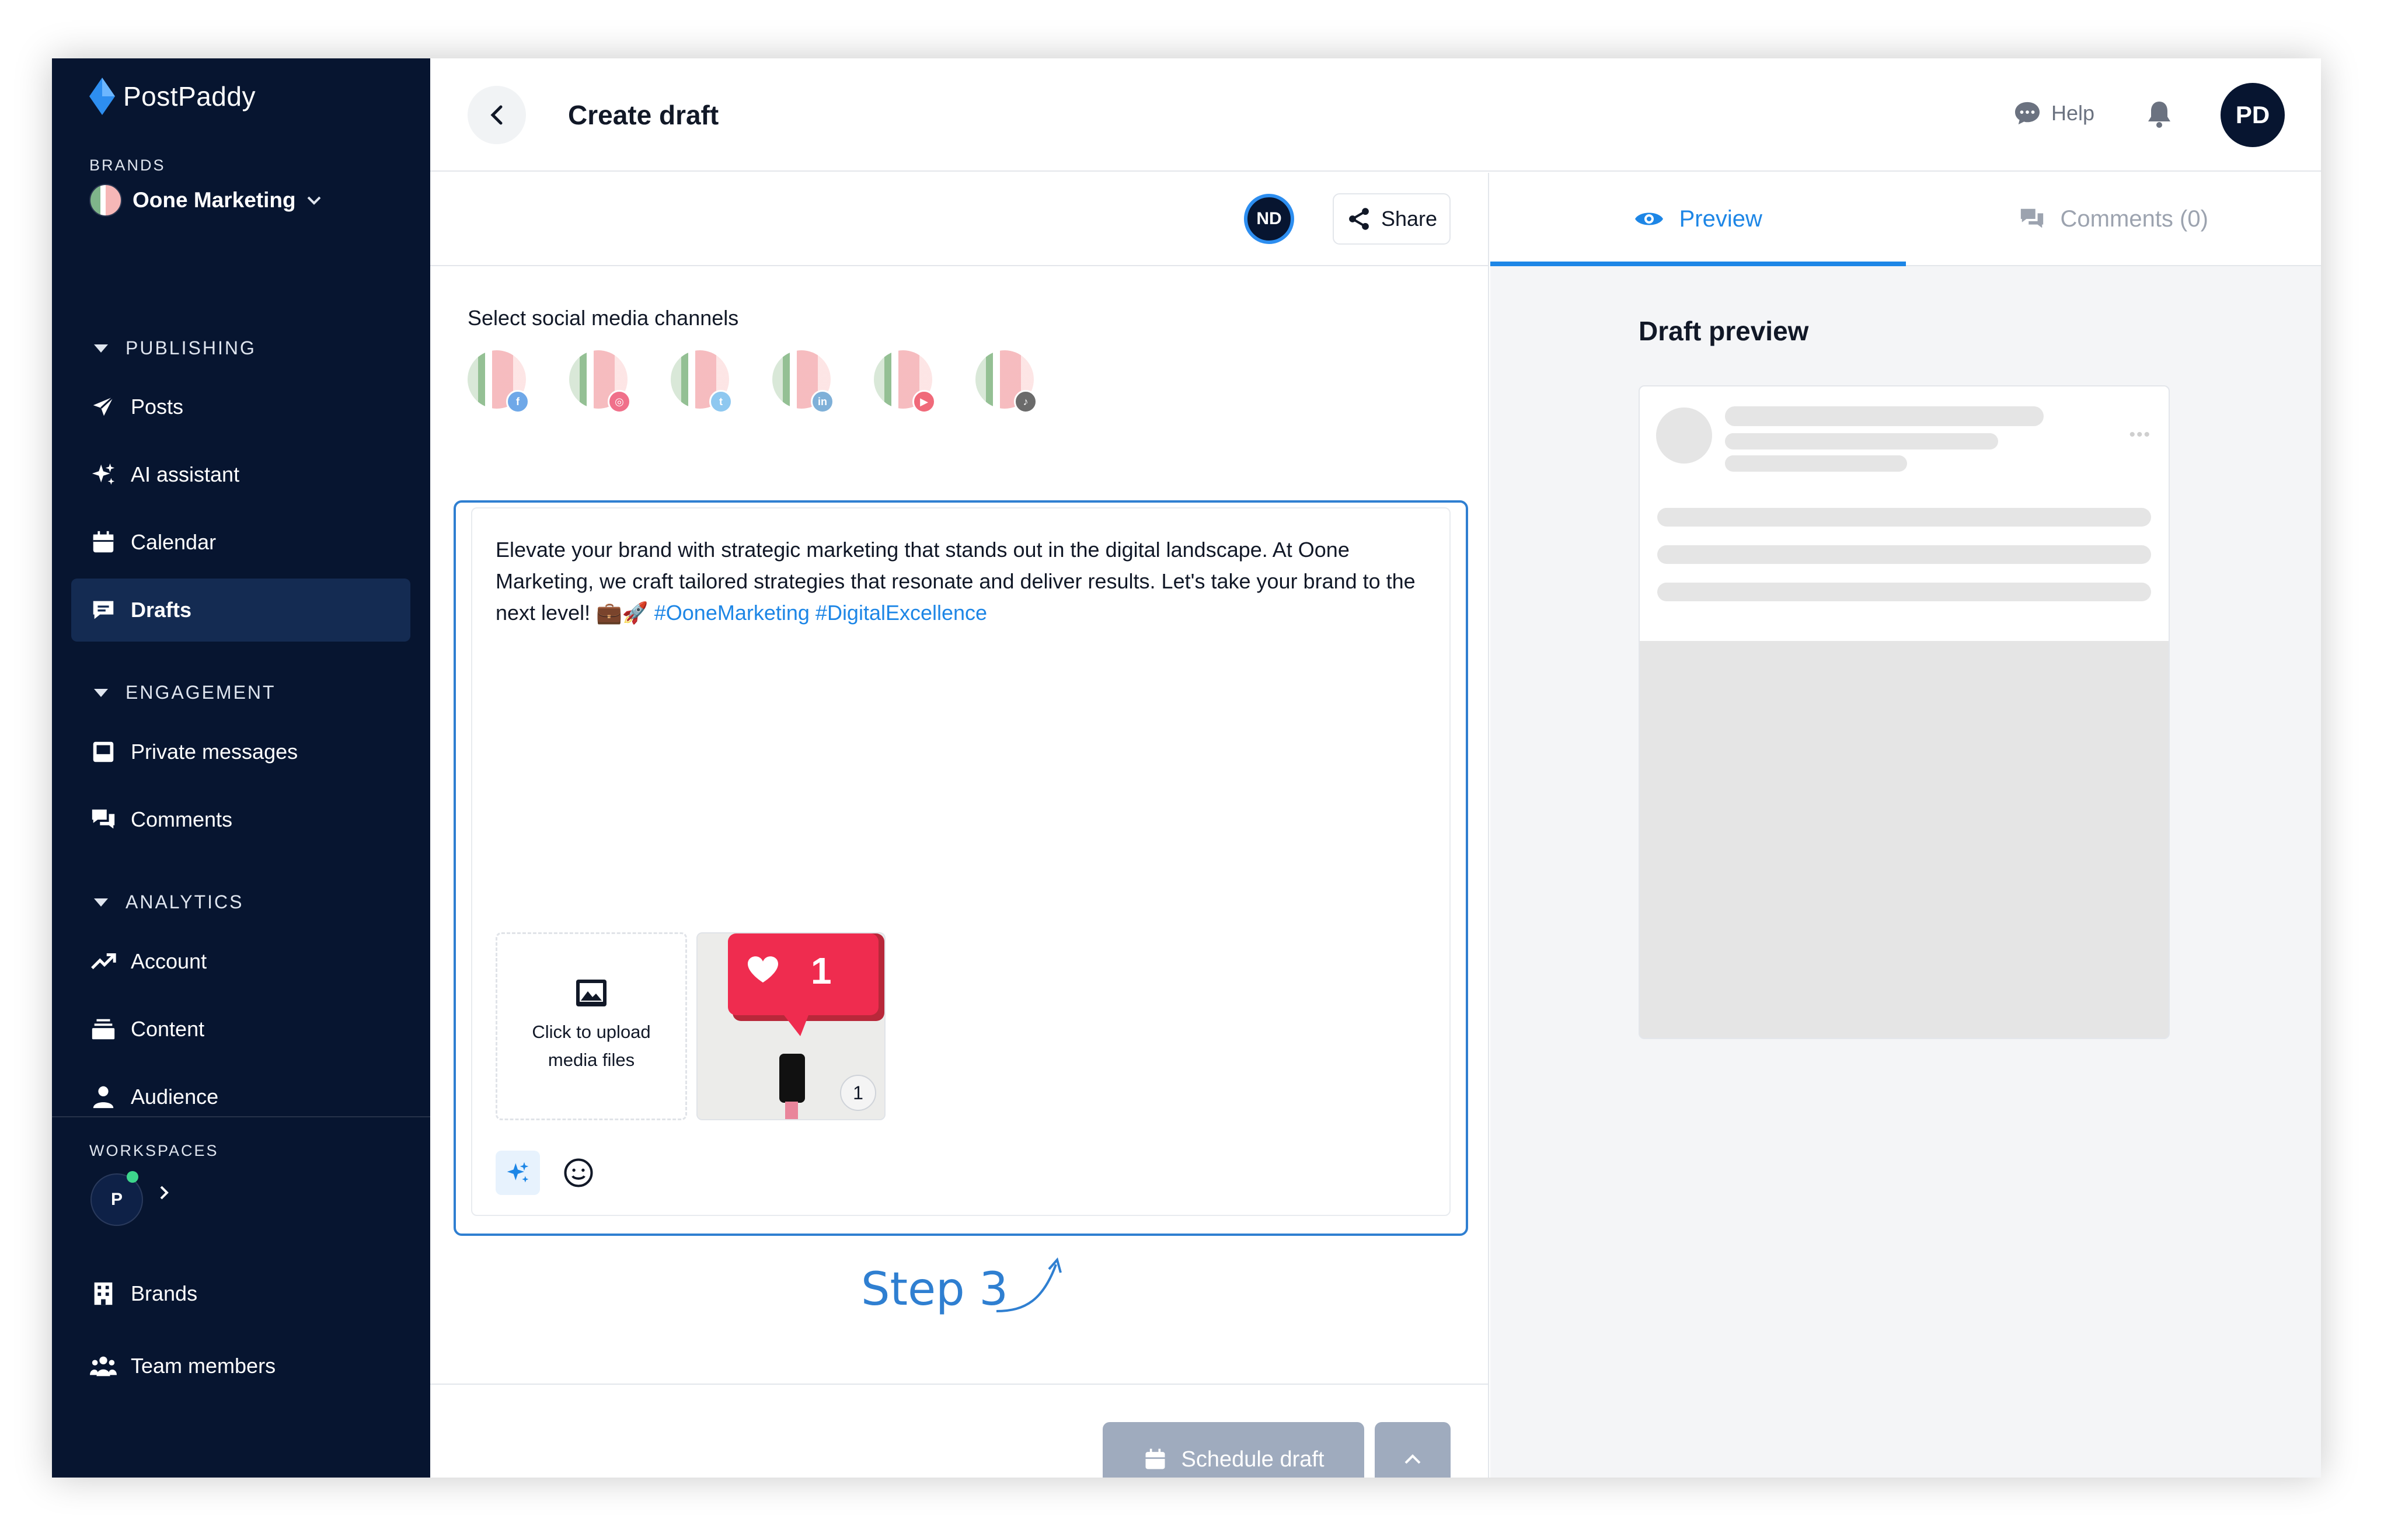  I want to click on sidebar-item-label: AI assistant, so click(185, 474).